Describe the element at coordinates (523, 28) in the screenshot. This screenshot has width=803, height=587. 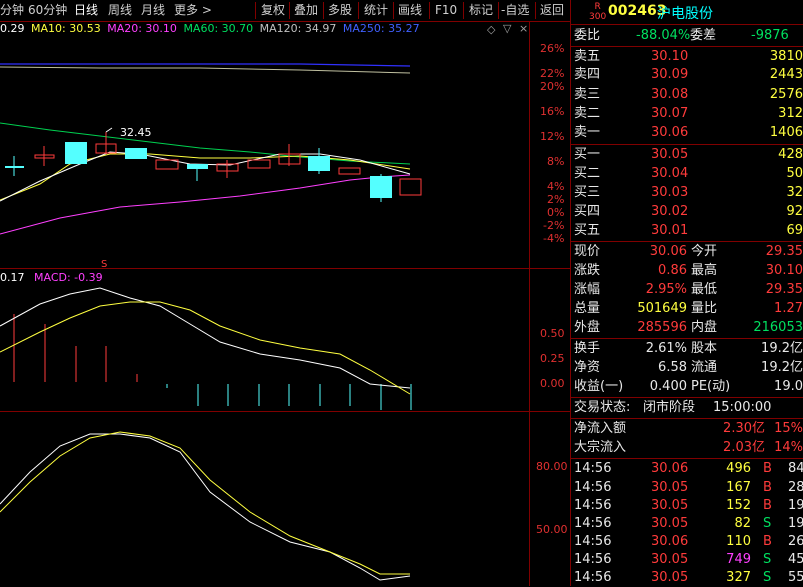
I see `close-icon: ×` at that location.